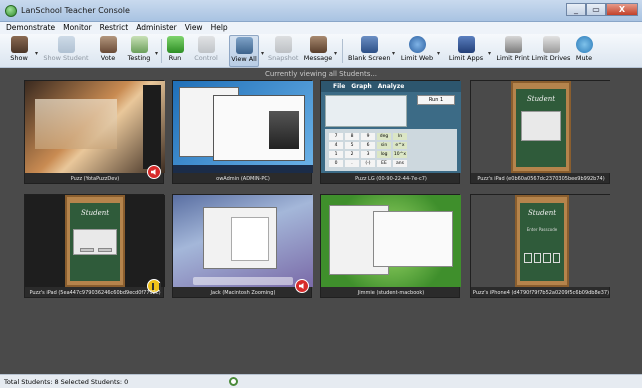  I want to click on run-icon, so click(175, 44).